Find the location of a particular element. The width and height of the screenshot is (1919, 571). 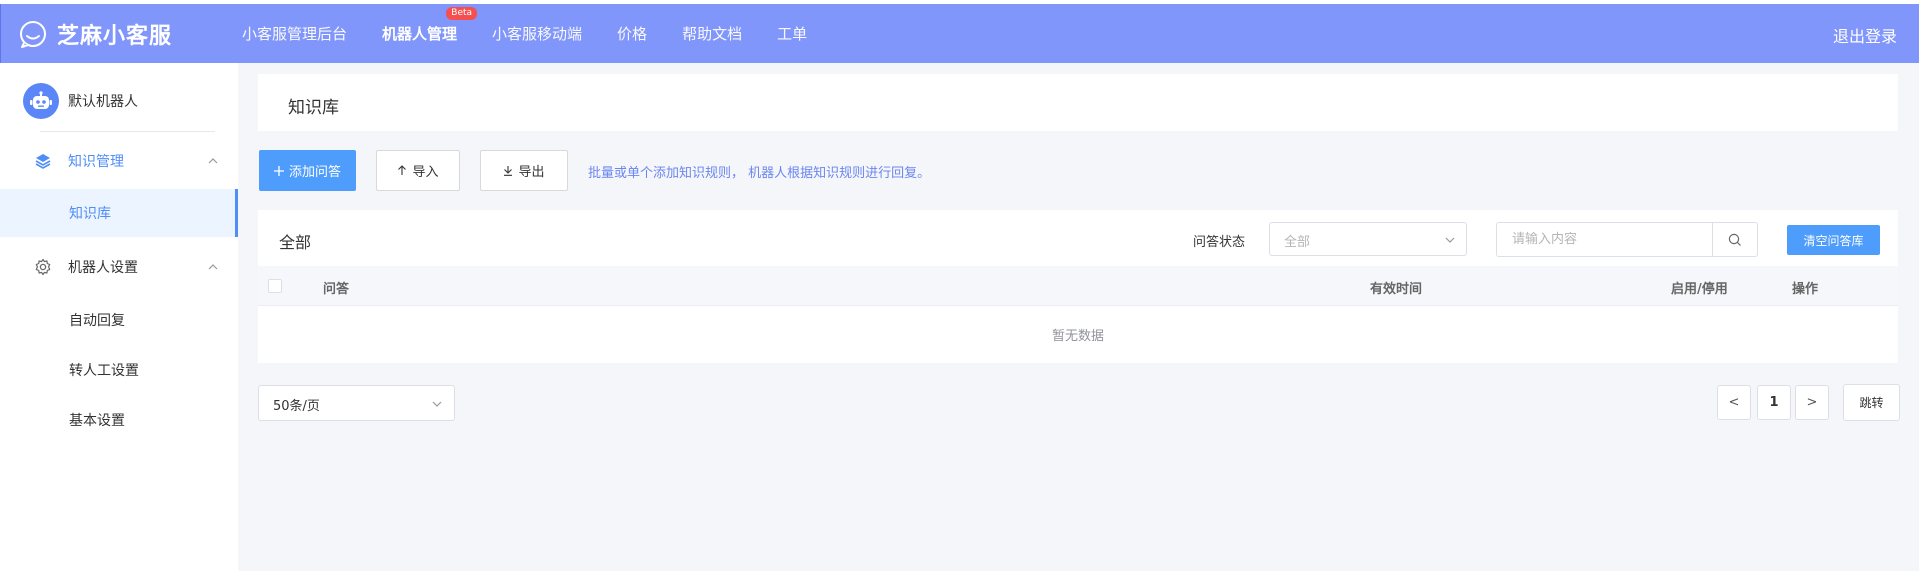

nav-help-docs: 帮助文档 is located at coordinates (712, 33).